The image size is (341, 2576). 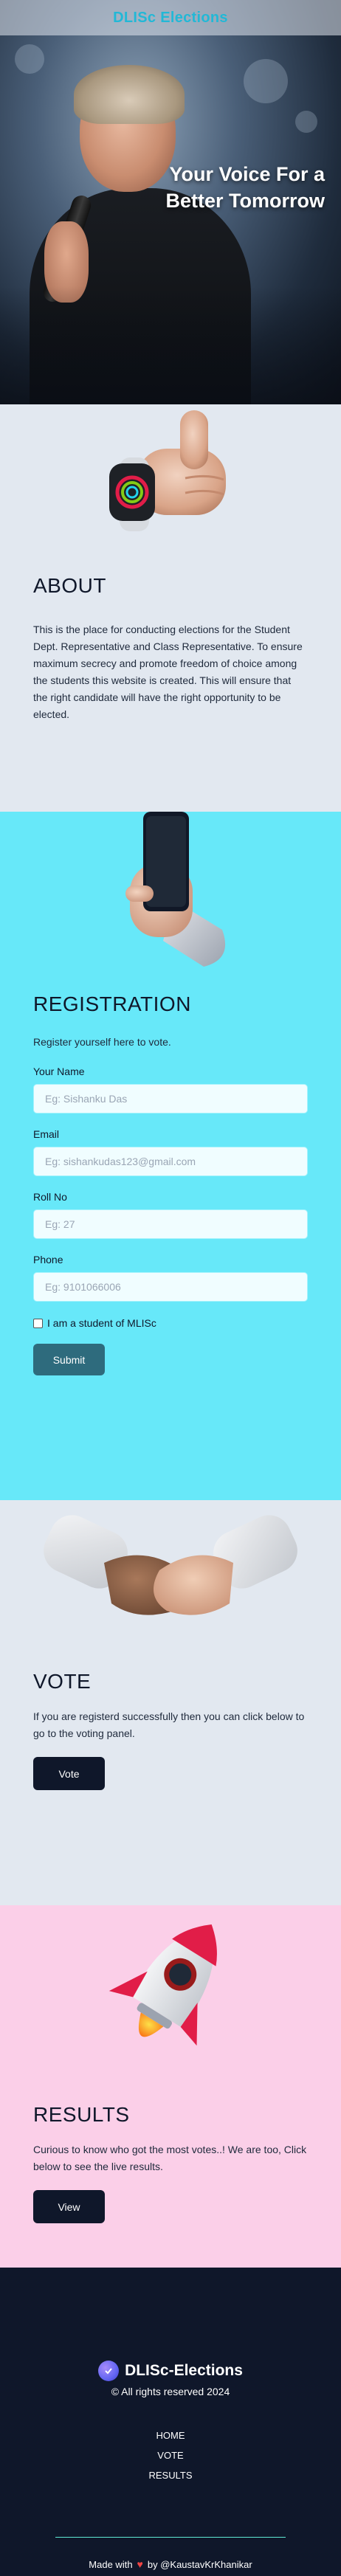 I want to click on footer-credit-author: by @KaustavKrKhanikar, so click(x=200, y=2564).